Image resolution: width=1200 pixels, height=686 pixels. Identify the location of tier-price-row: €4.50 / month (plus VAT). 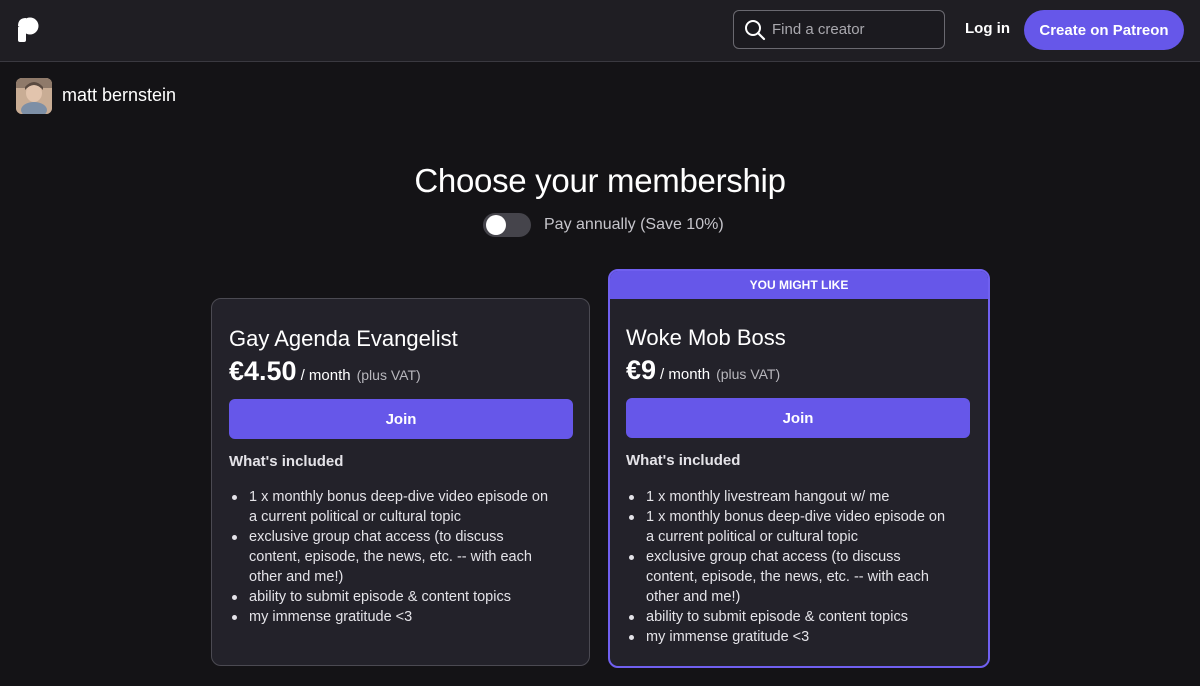
(325, 371).